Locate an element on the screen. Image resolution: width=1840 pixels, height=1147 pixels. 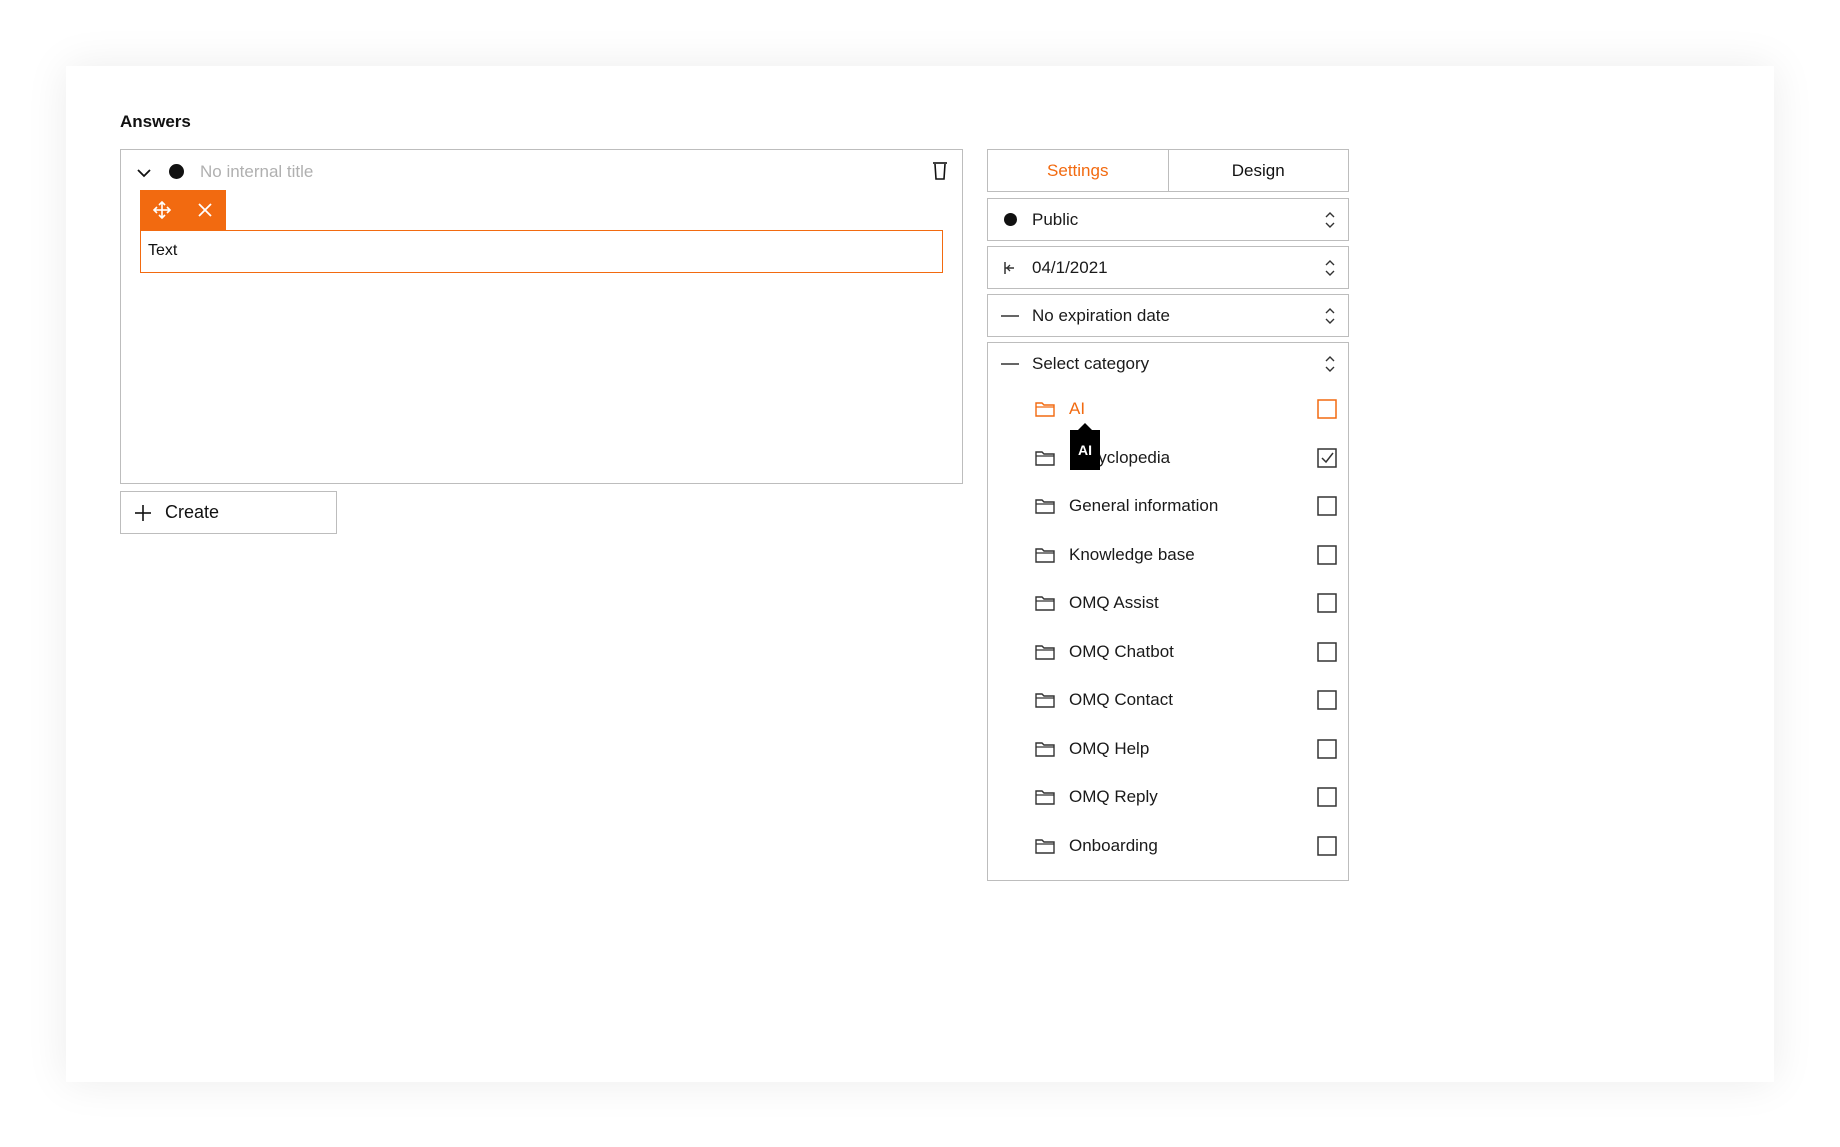
block-toolbar is located at coordinates (183, 210).